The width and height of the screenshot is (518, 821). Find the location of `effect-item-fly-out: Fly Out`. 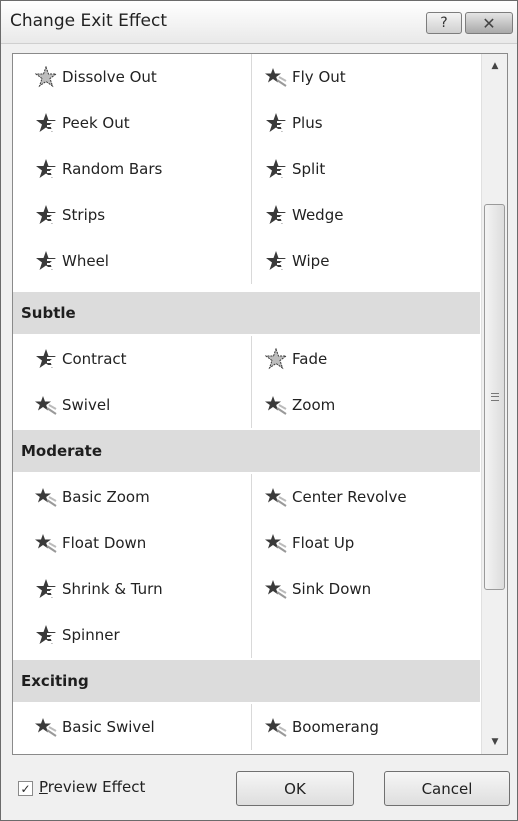

effect-item-fly-out: Fly Out is located at coordinates (375, 77).